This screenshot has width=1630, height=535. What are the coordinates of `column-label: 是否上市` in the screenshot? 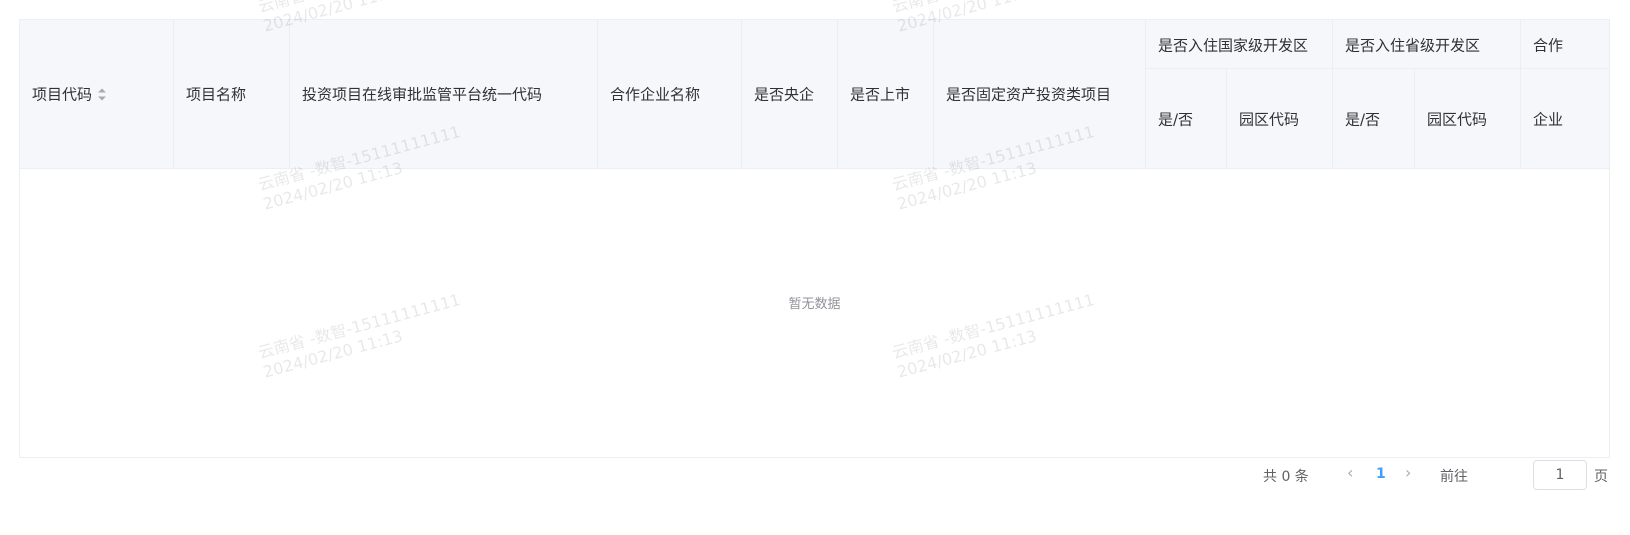 It's located at (880, 94).